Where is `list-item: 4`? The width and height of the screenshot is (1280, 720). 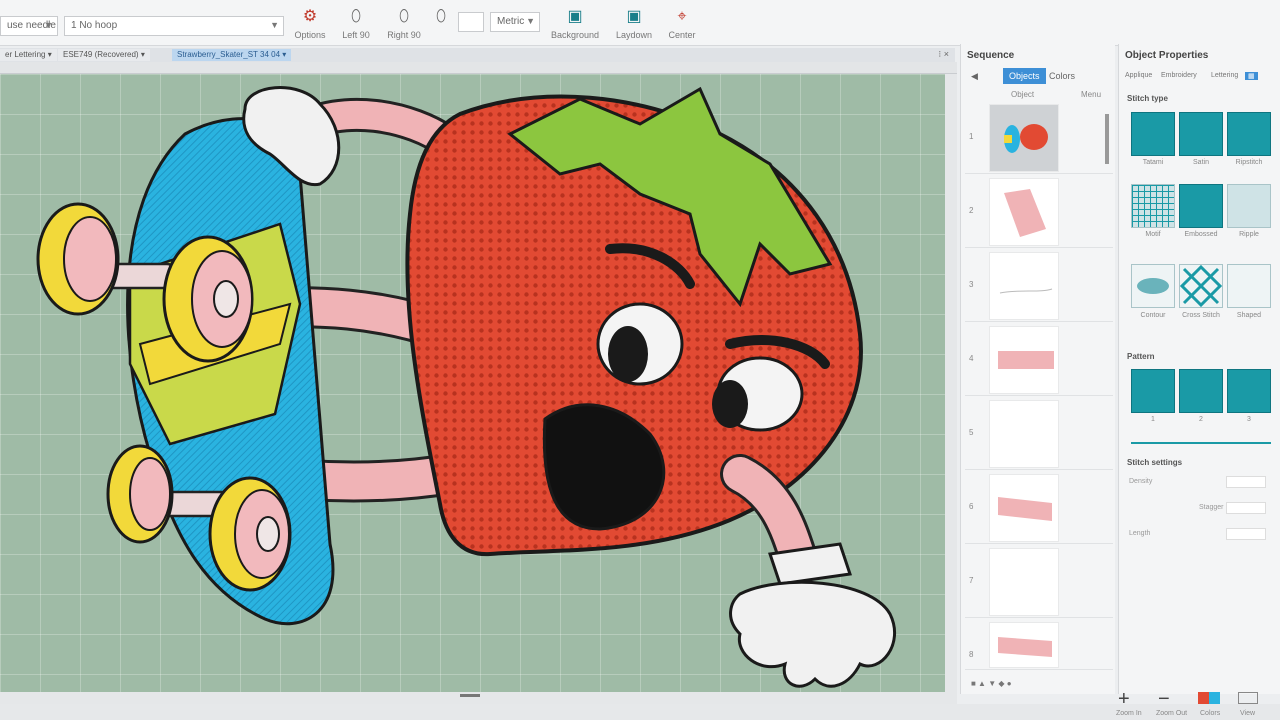 list-item: 4 is located at coordinates (1039, 360).